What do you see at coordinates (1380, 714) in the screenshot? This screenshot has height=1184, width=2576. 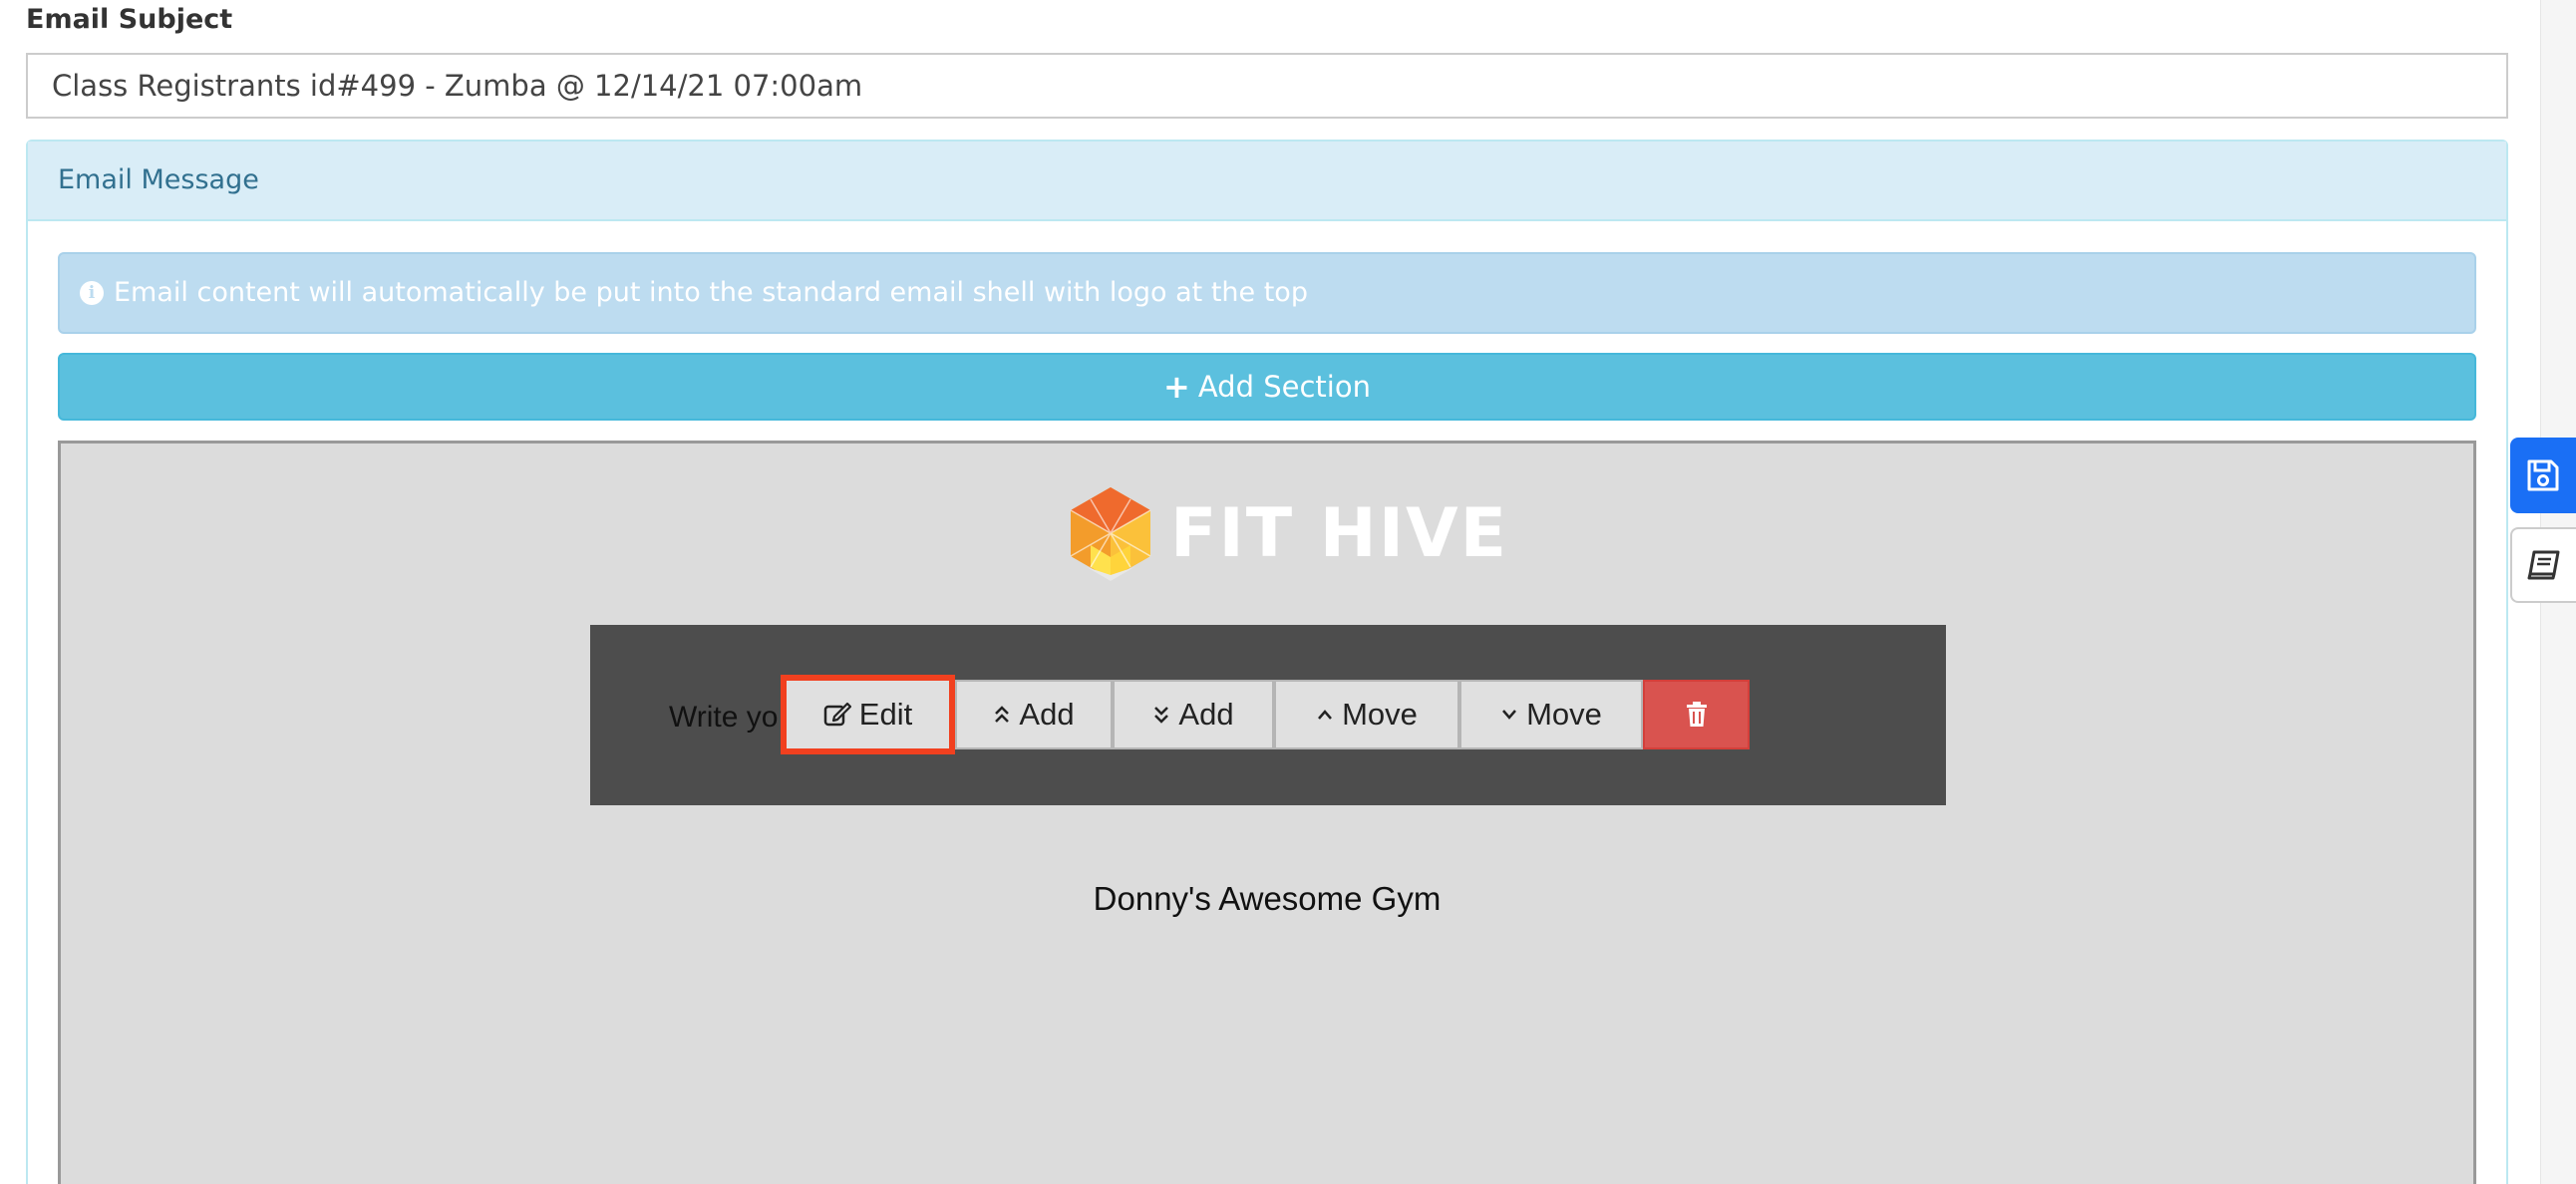 I see `move-up-label: Move` at bounding box center [1380, 714].